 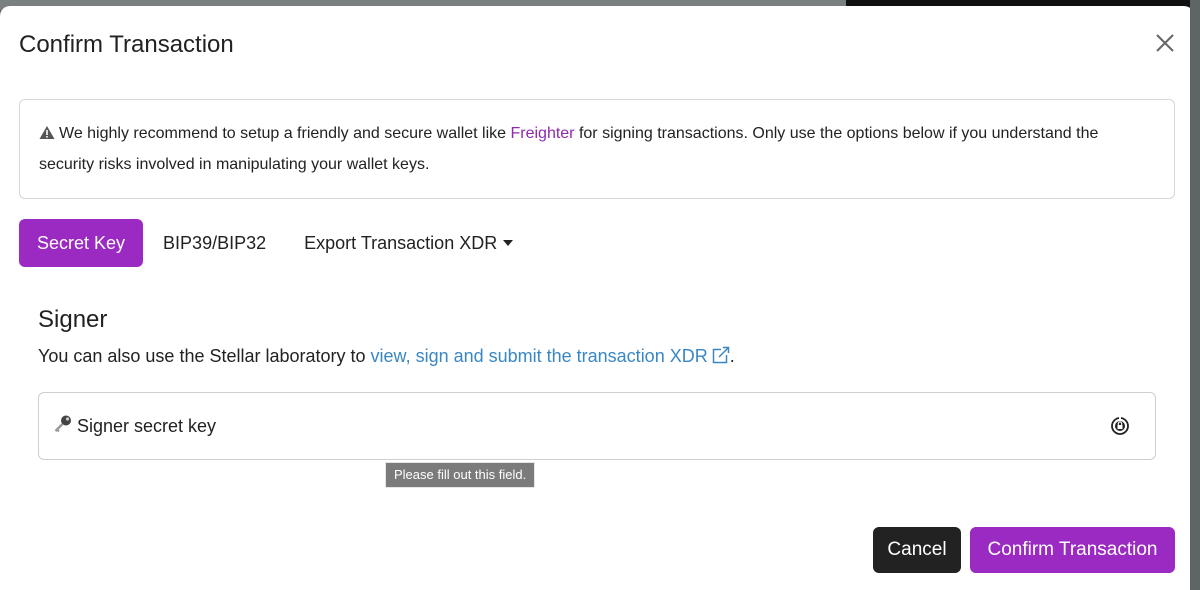 I want to click on backdrop-right-edge, so click(x=1195, y=295).